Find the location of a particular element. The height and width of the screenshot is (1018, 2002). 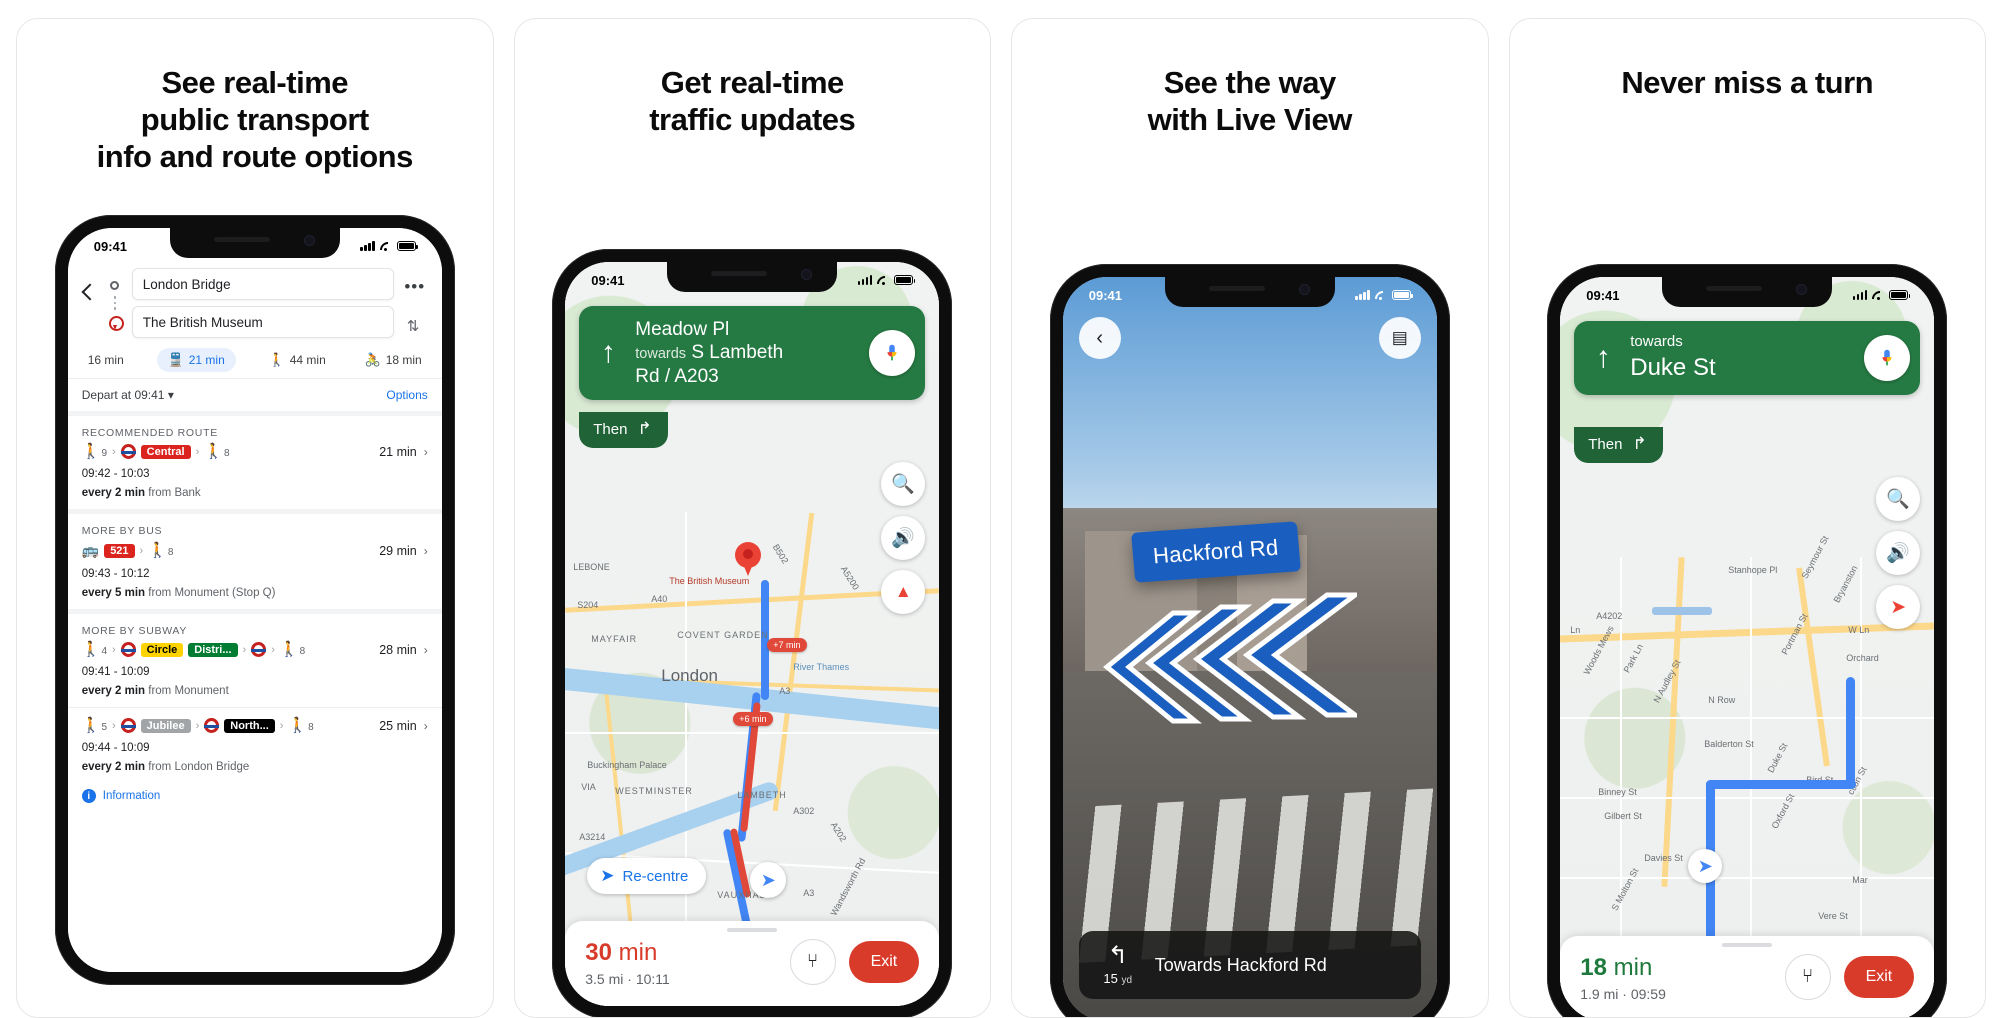

origin-input: London Bridge is located at coordinates (262, 284).